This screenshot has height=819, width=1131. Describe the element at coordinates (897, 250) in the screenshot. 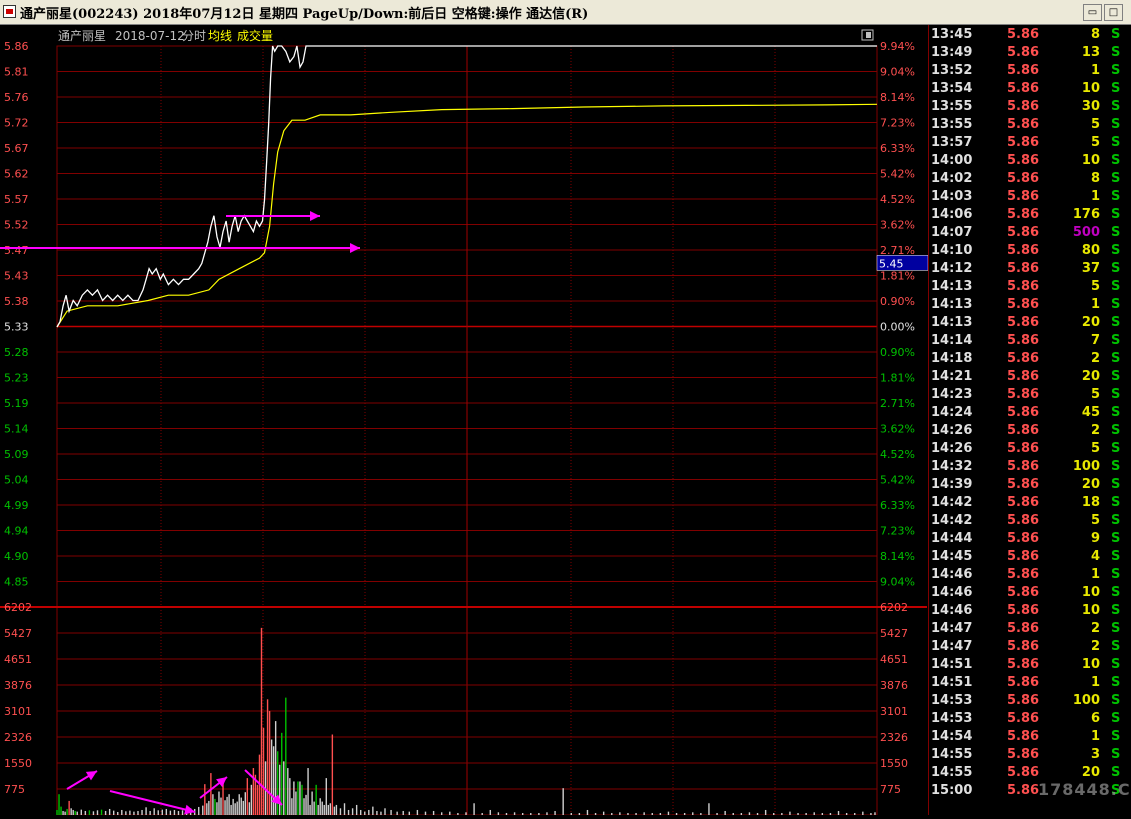

I see `pct-tick-label: 2.71%` at that location.